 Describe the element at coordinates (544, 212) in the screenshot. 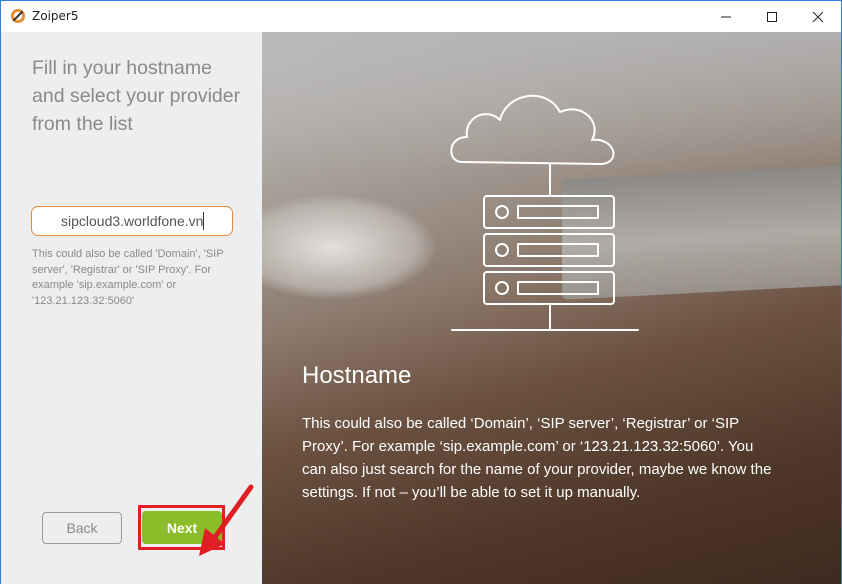

I see `cloud-server-icon` at that location.